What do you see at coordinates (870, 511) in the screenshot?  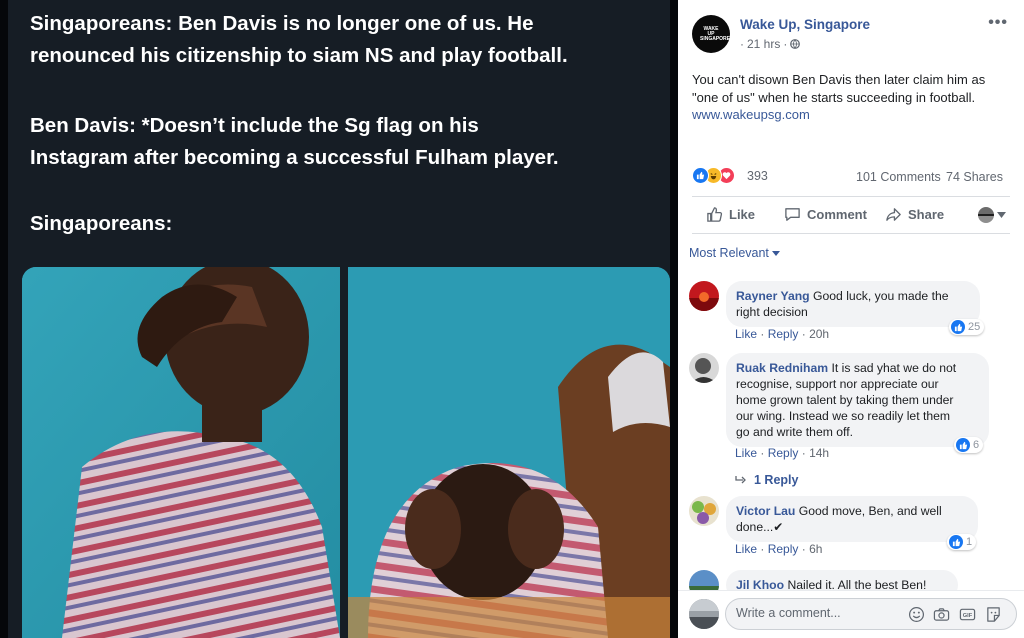 I see `comment-text: Good move, Ben, and well` at bounding box center [870, 511].